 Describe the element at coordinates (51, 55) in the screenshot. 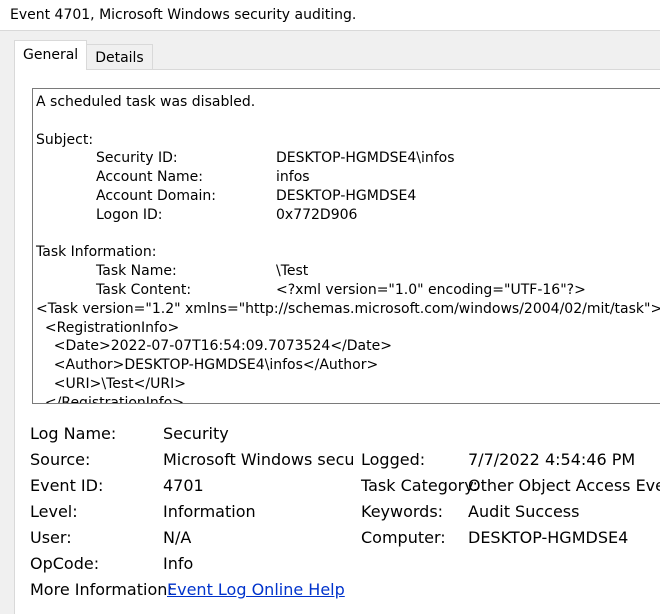

I see `tab-general: General` at that location.